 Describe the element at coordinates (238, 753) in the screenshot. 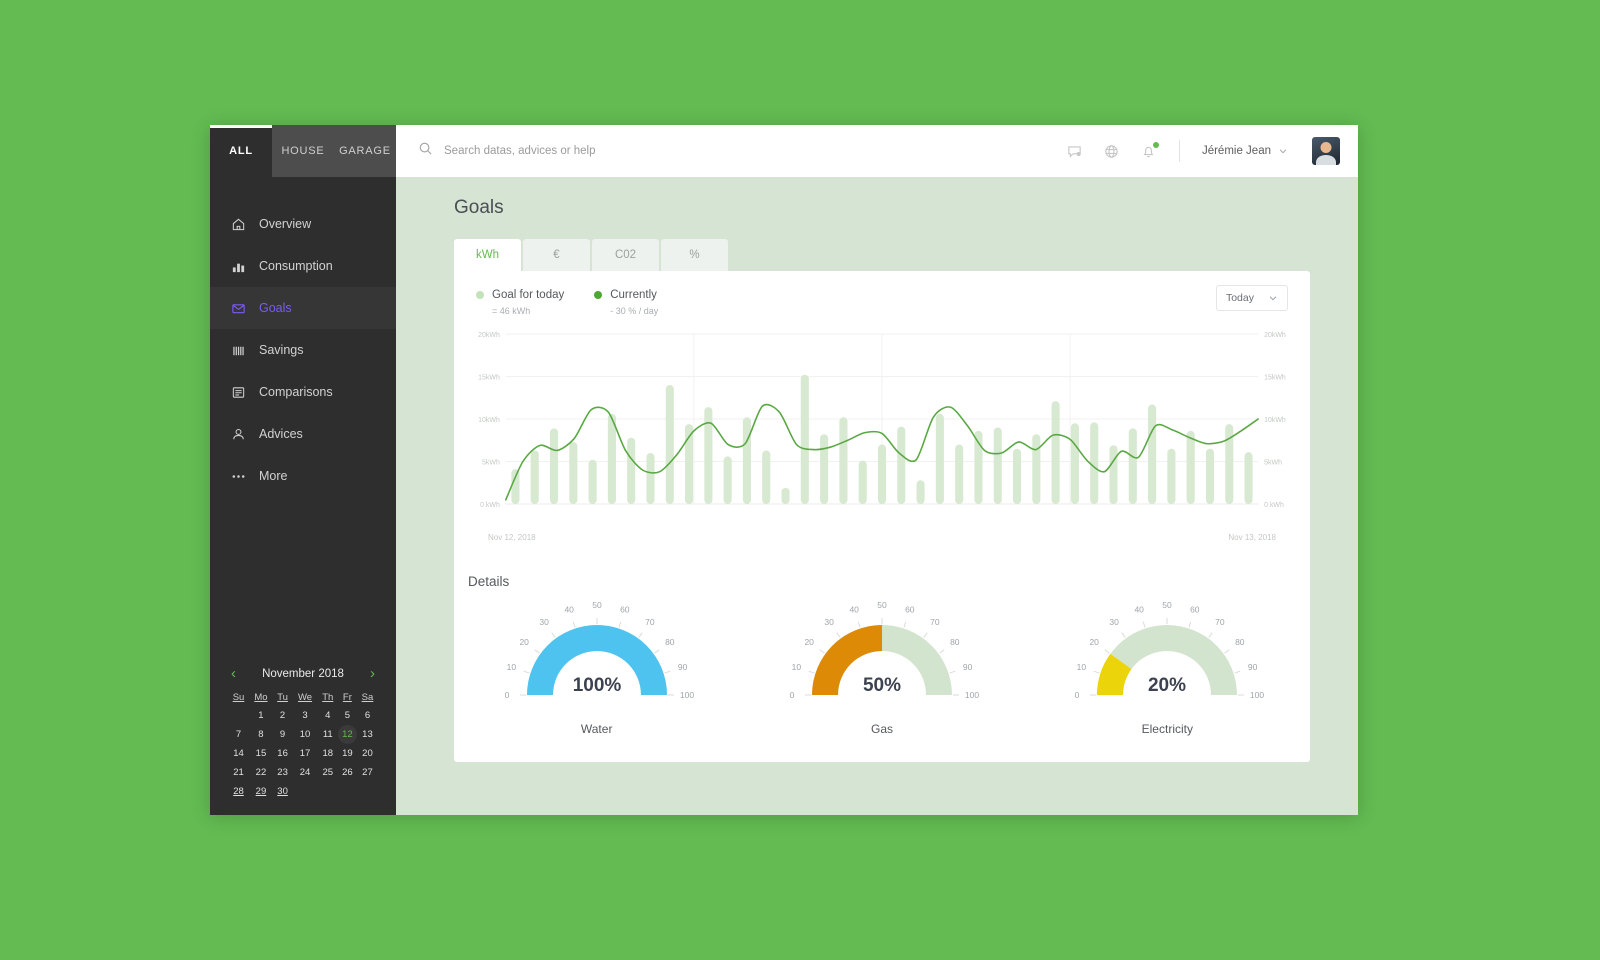

I see `calendar-day: 14` at that location.